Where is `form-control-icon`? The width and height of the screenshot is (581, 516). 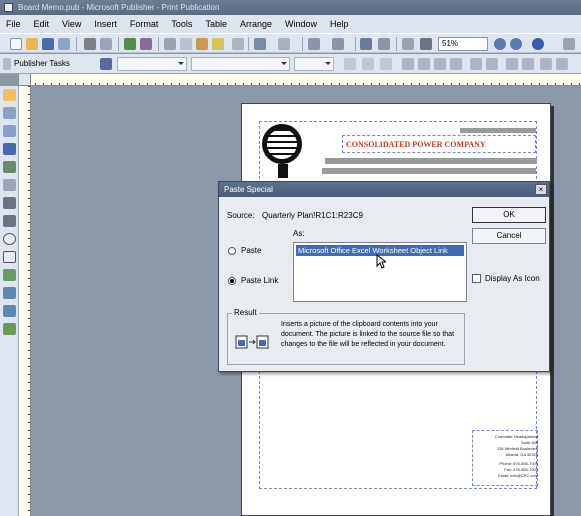
form-control-icon is located at coordinates (9, 311).